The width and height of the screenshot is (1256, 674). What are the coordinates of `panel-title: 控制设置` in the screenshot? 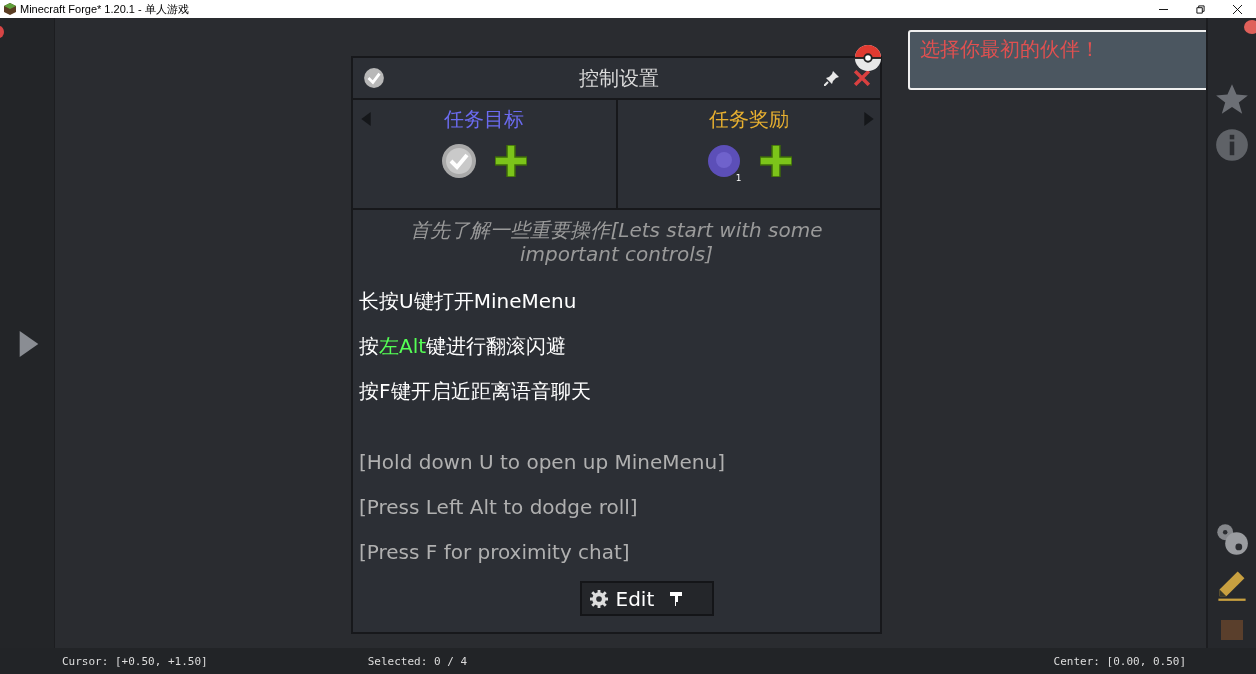 It's located at (618, 78).